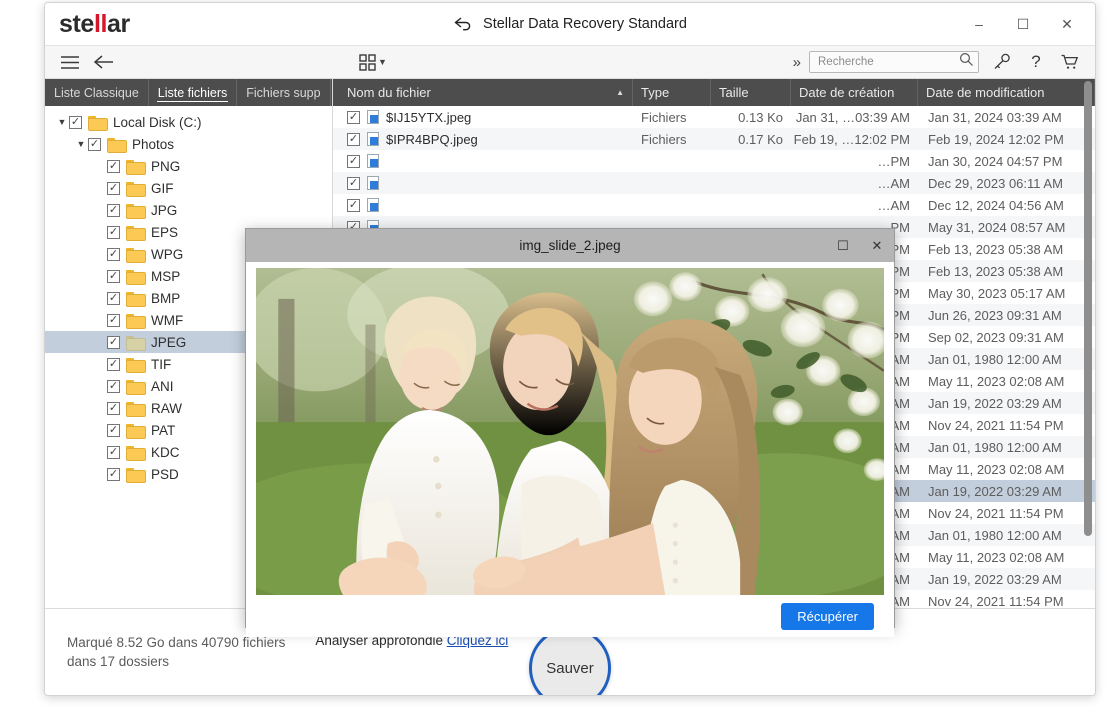 The image size is (1118, 723). Describe the element at coordinates (996, 381) in the screenshot. I see `cell-date-modified: May 11, 2023 02:08 AM` at that location.